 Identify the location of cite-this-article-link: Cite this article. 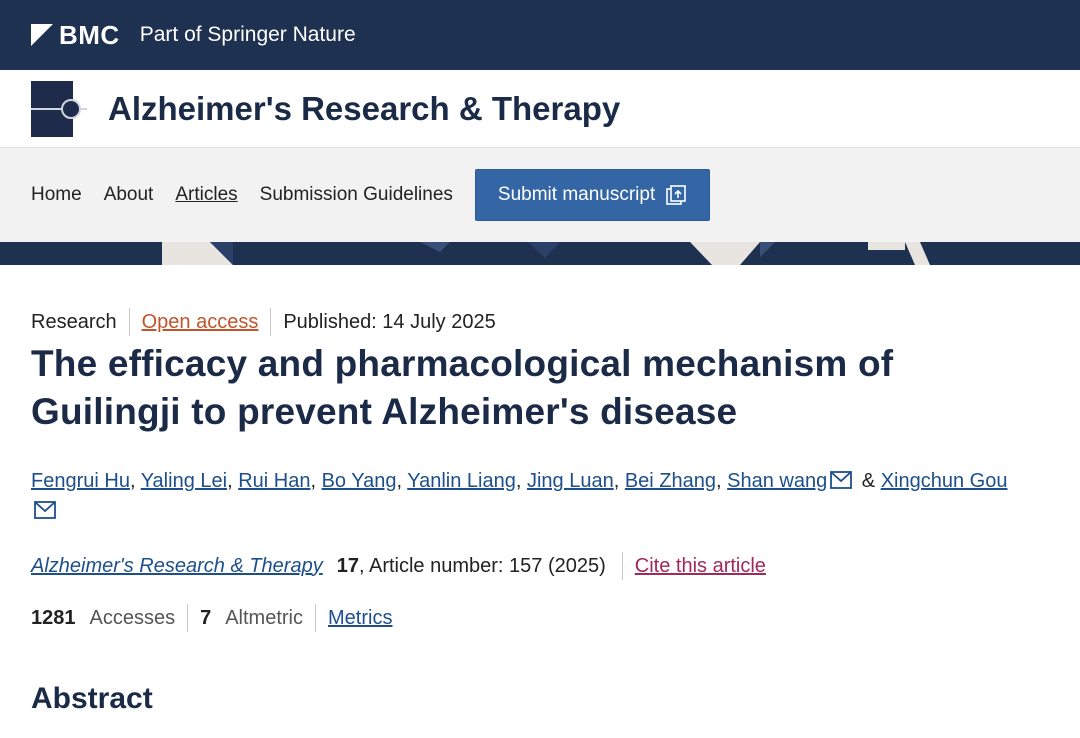
(700, 566).